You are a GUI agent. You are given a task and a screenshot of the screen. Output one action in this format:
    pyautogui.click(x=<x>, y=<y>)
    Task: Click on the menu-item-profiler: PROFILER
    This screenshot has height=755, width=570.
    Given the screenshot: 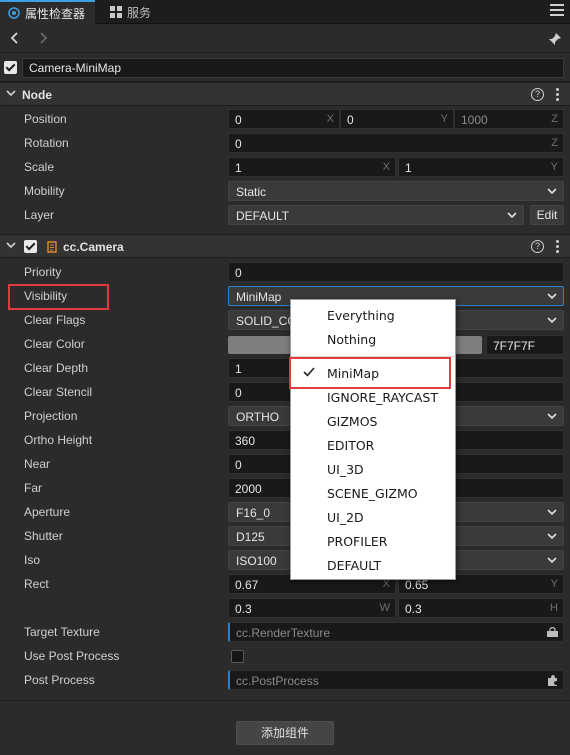 What is the action you would take?
    pyautogui.click(x=357, y=541)
    